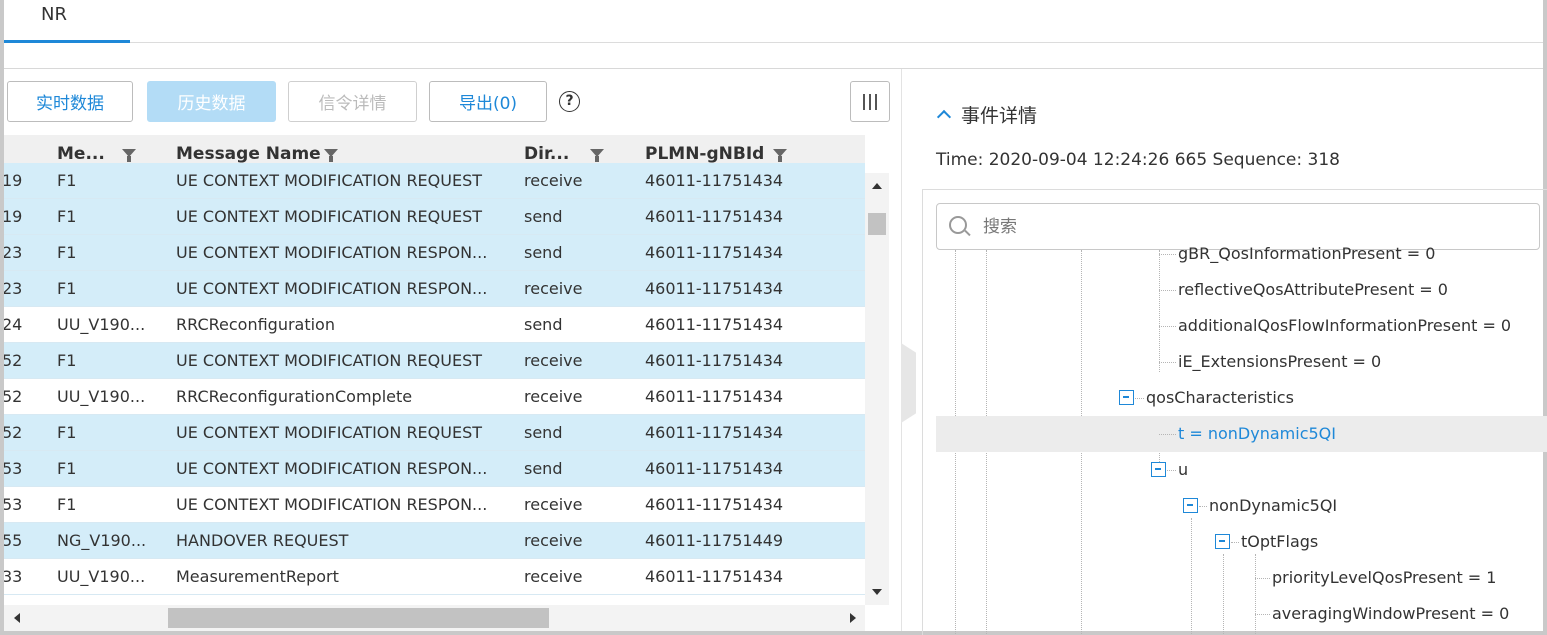 The image size is (1547, 635). Describe the element at coordinates (569, 101) in the screenshot. I see `help-icon: ?` at that location.